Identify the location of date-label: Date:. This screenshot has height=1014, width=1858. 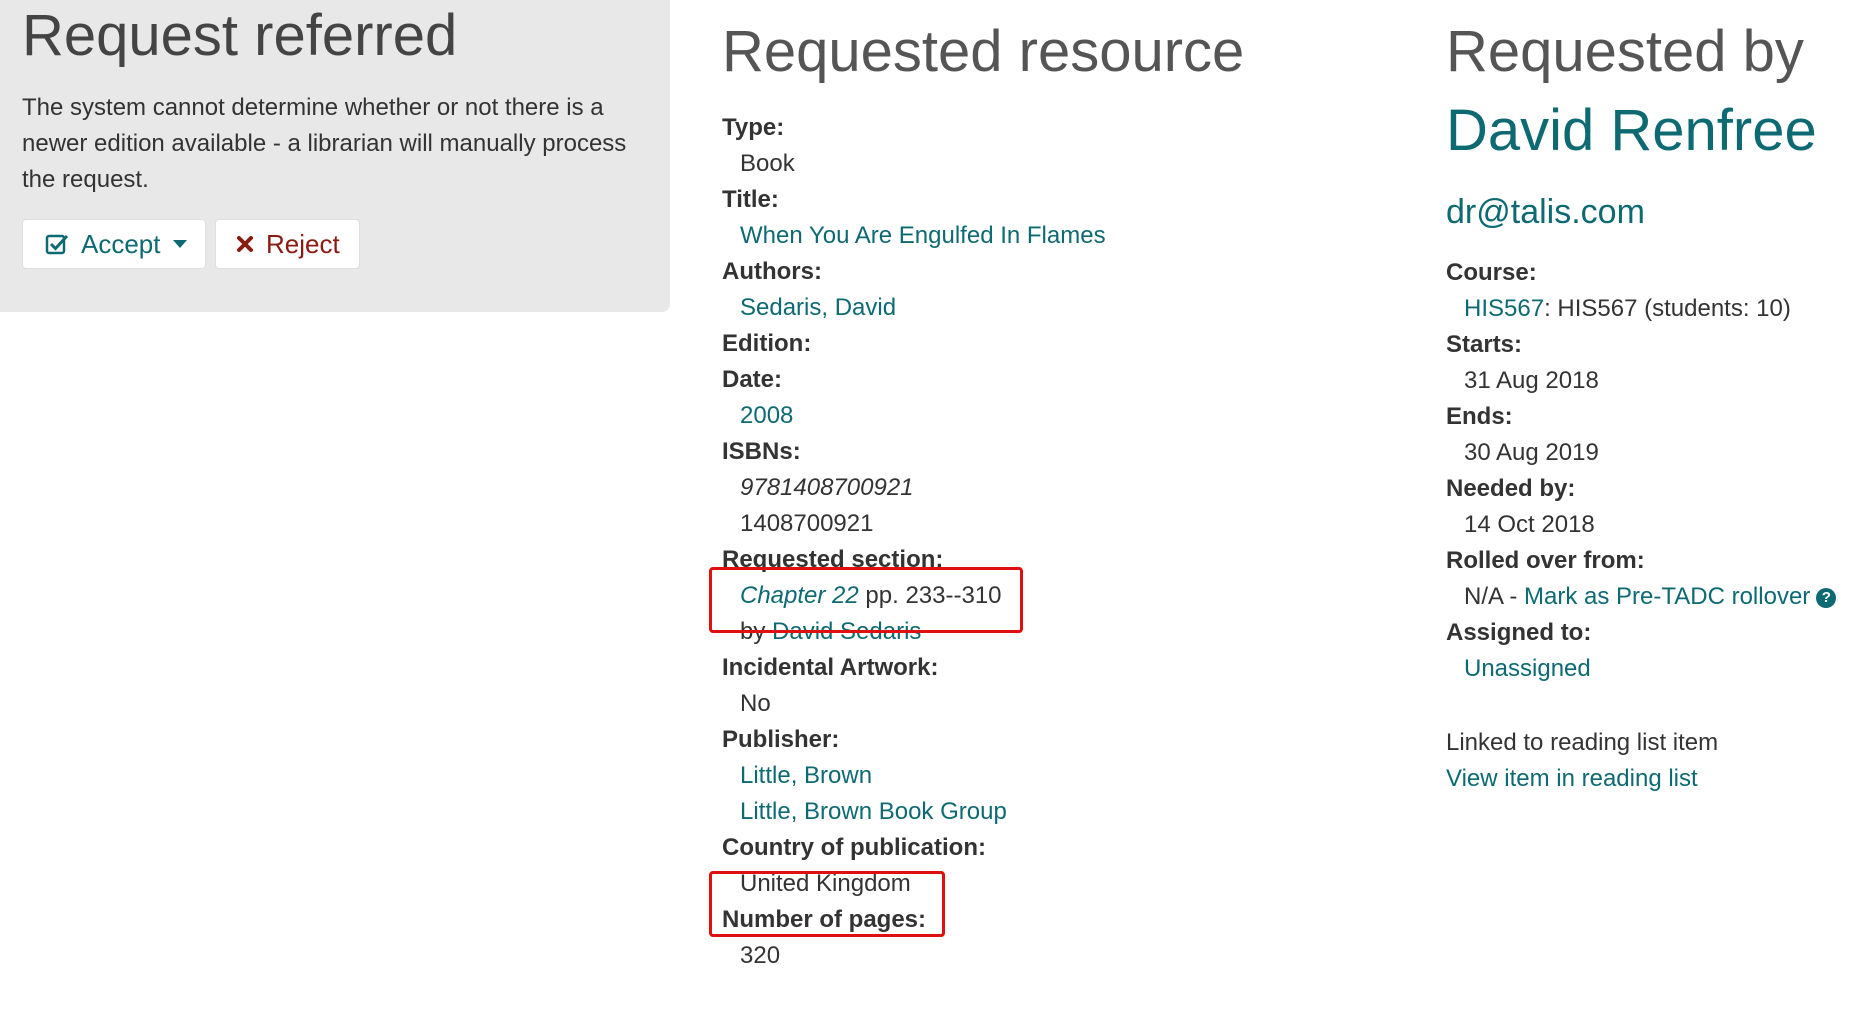
(752, 379).